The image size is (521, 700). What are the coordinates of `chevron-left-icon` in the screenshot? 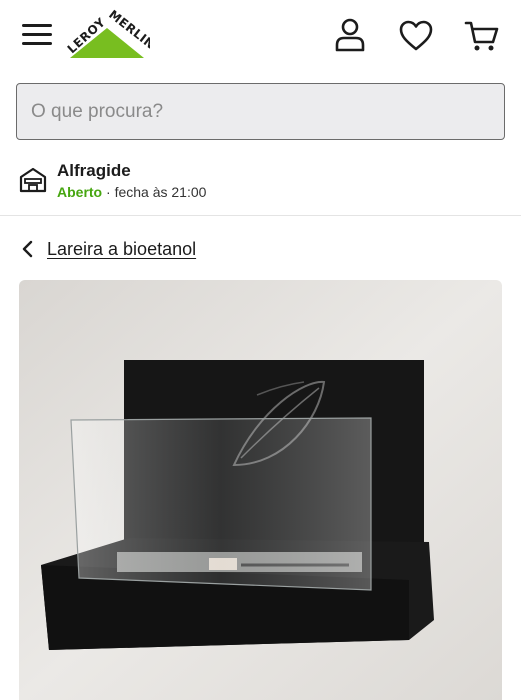 It's located at (27, 249).